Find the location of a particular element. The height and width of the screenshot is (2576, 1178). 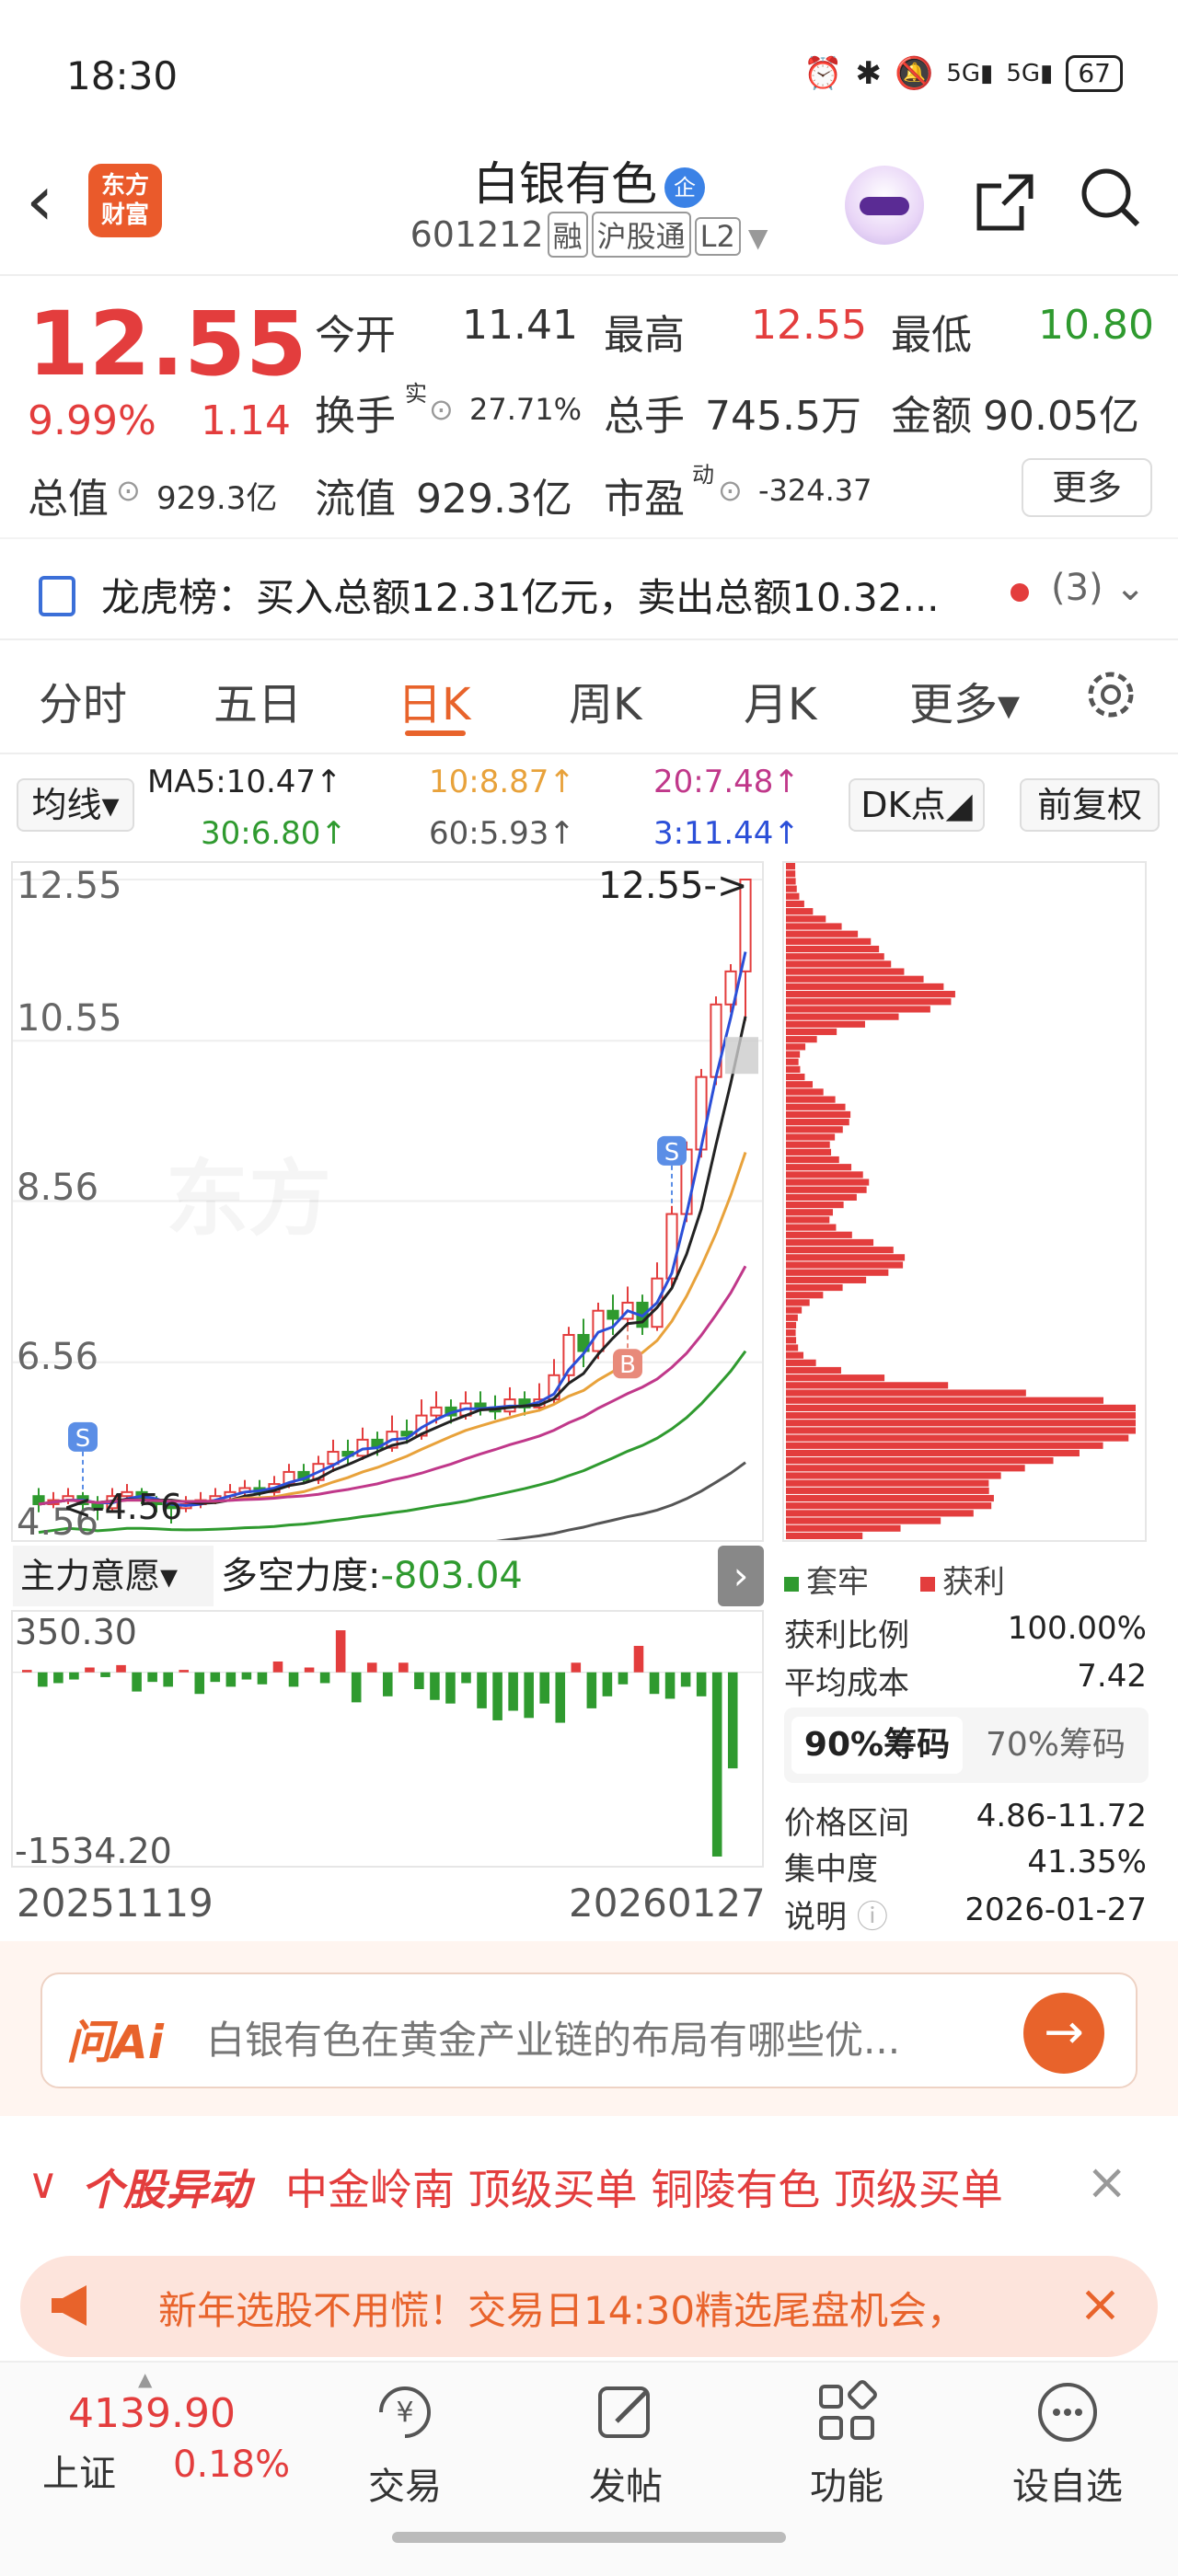

nav-post-label: 发帖 is located at coordinates (626, 2487).